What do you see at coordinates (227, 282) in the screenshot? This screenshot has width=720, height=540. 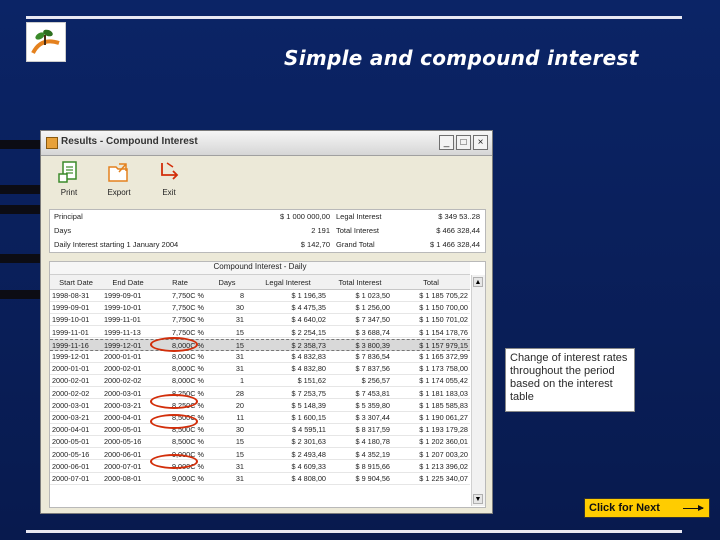 I see `col-header: Days` at bounding box center [227, 282].